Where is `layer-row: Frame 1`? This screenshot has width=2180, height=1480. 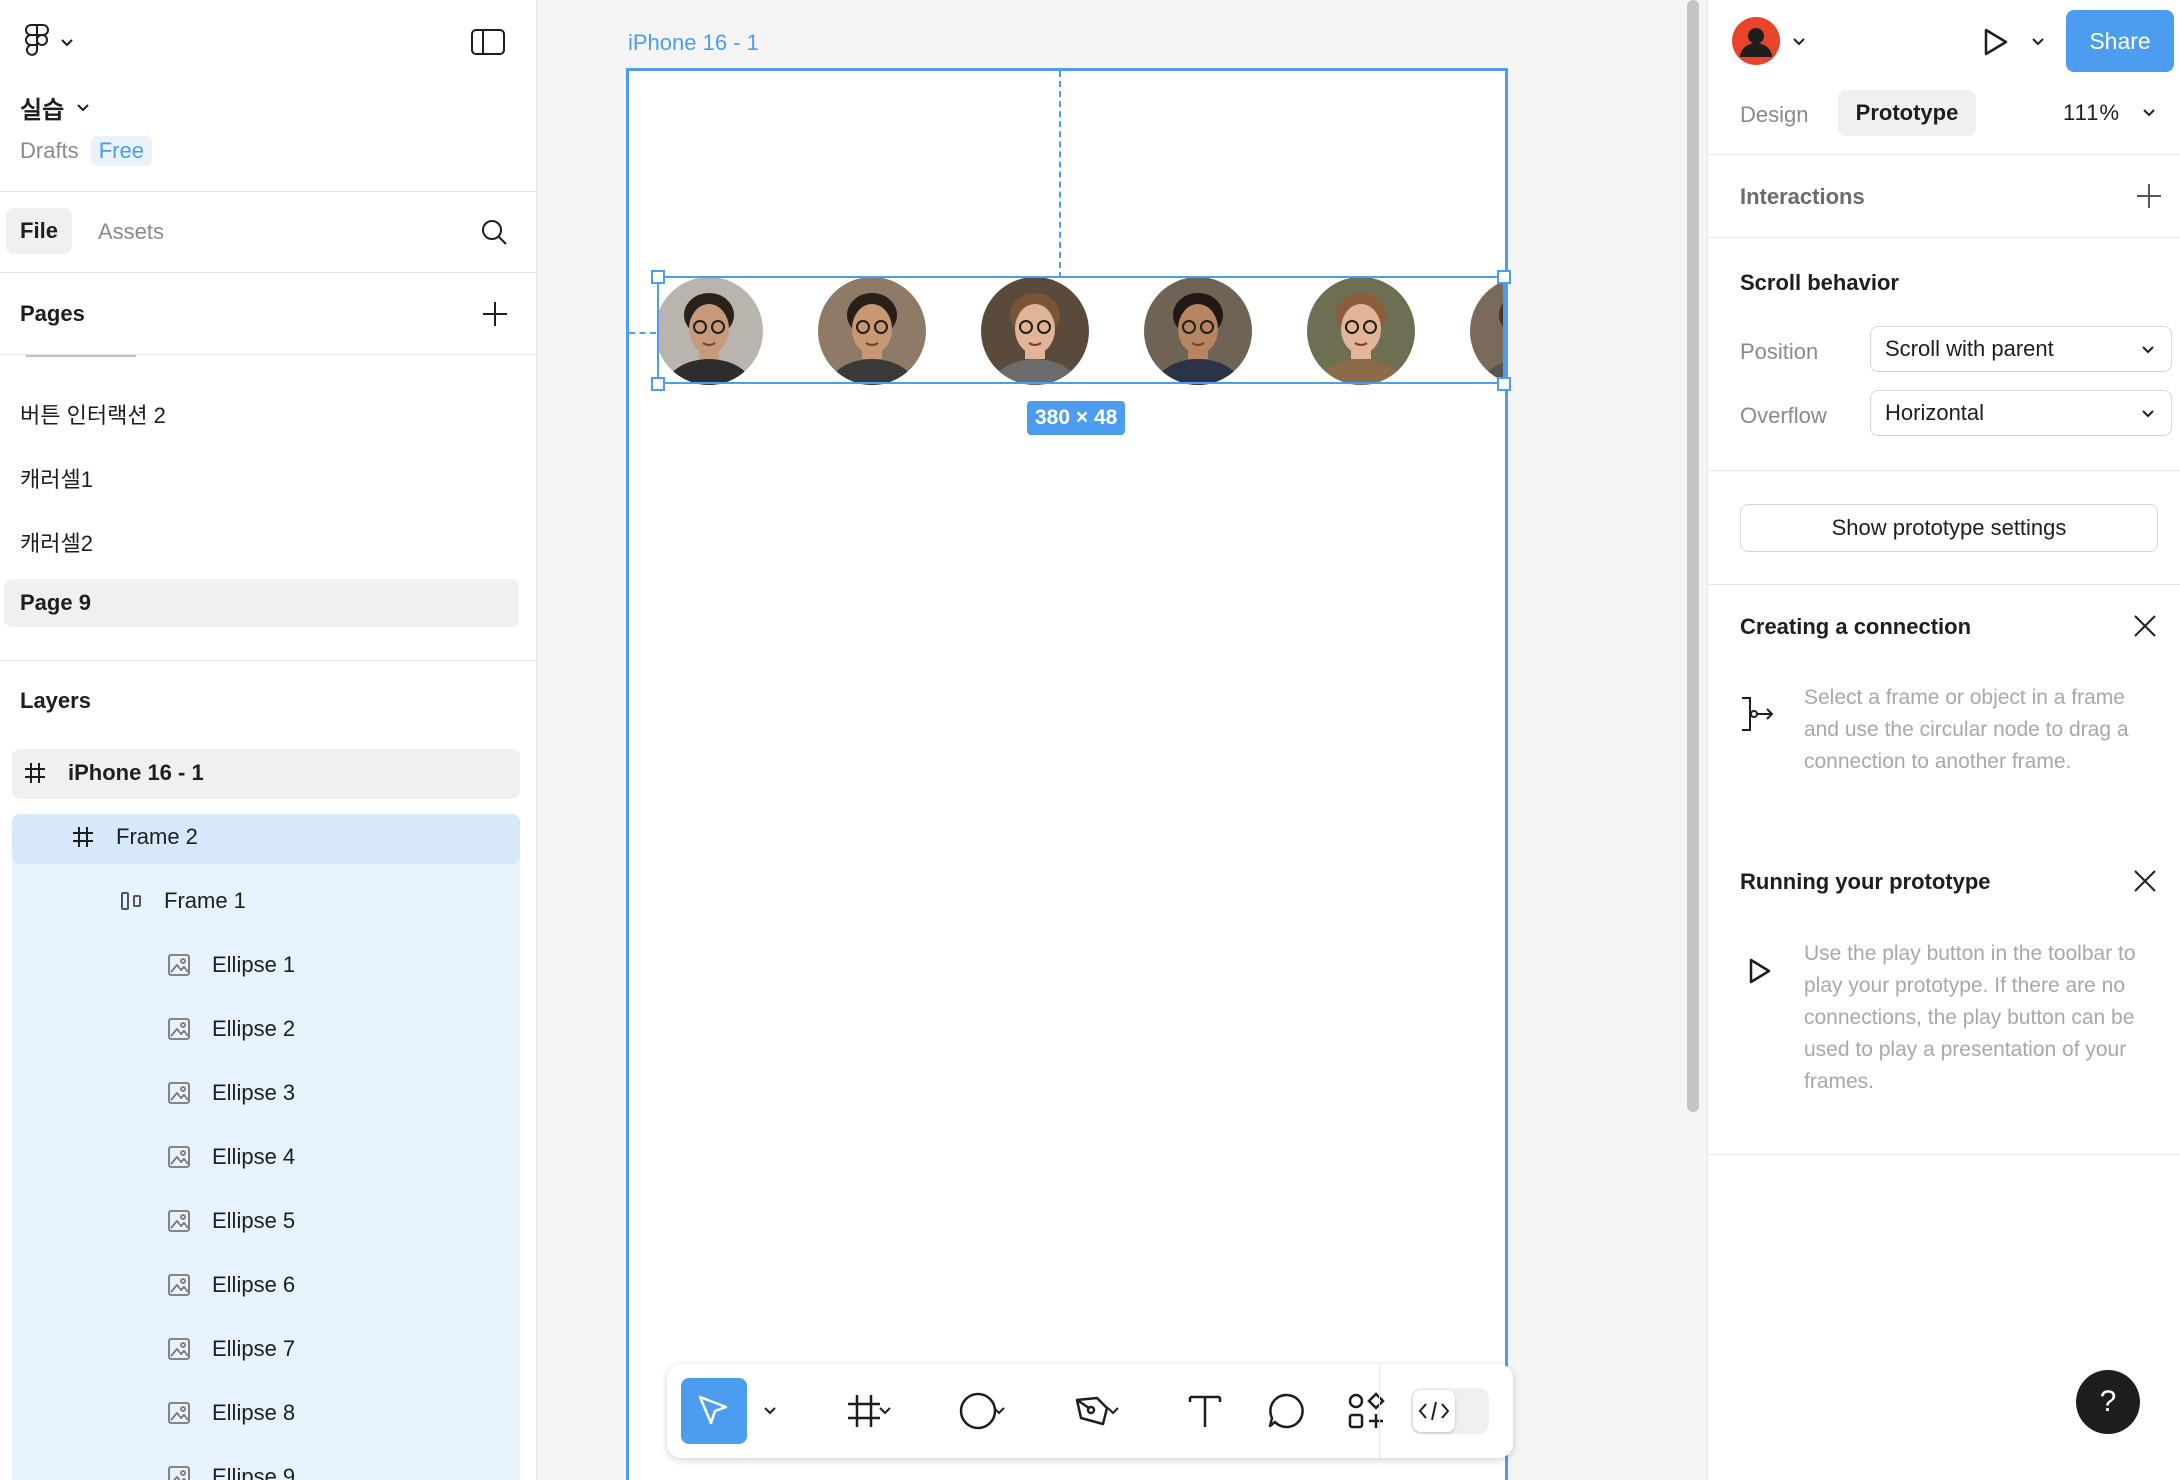
layer-row: Frame 1 is located at coordinates (183, 901).